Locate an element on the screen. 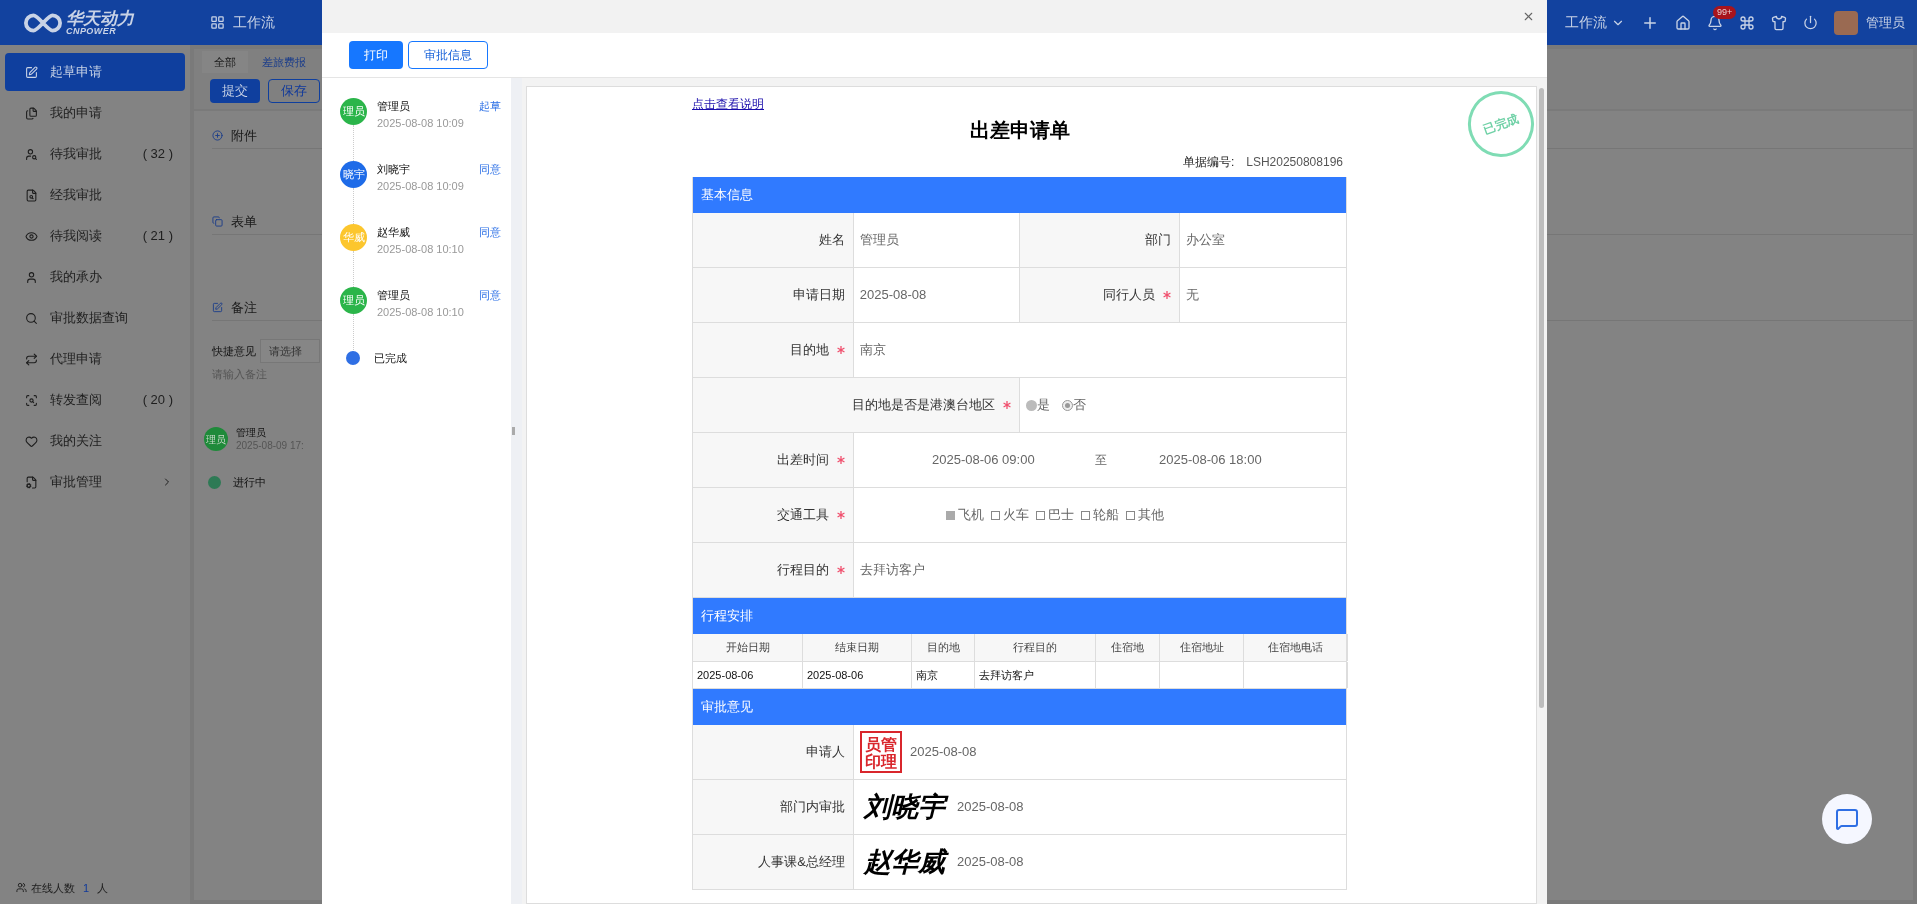 Image resolution: width=1917 pixels, height=904 pixels. module-title: 工作流 is located at coordinates (254, 22).